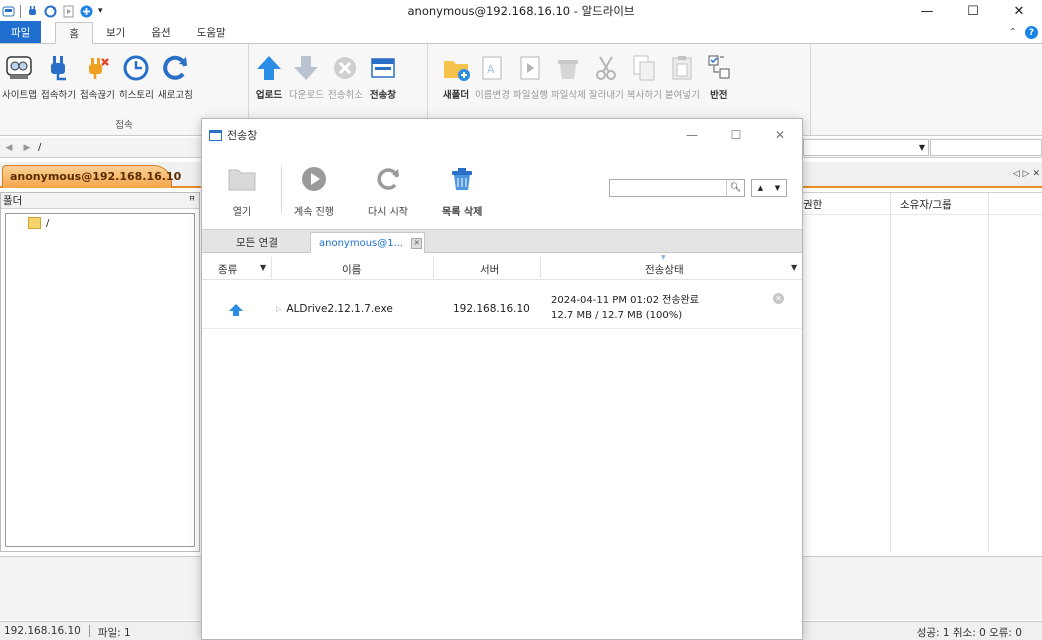 The image size is (1042, 640). What do you see at coordinates (19, 76) in the screenshot?
I see `sitemap-button: 사이트맵` at bounding box center [19, 76].